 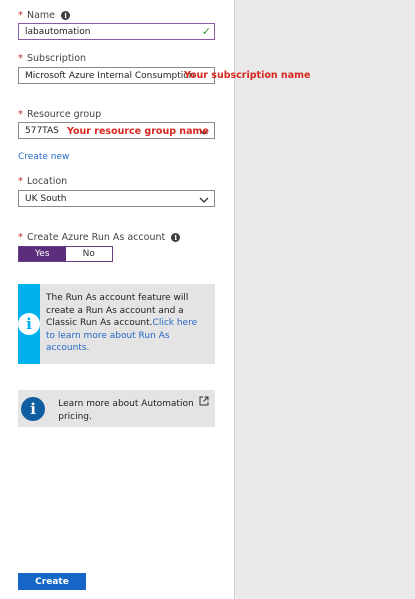 What do you see at coordinates (96, 237) in the screenshot?
I see `run-as-label-text: Create Azure Run As account` at bounding box center [96, 237].